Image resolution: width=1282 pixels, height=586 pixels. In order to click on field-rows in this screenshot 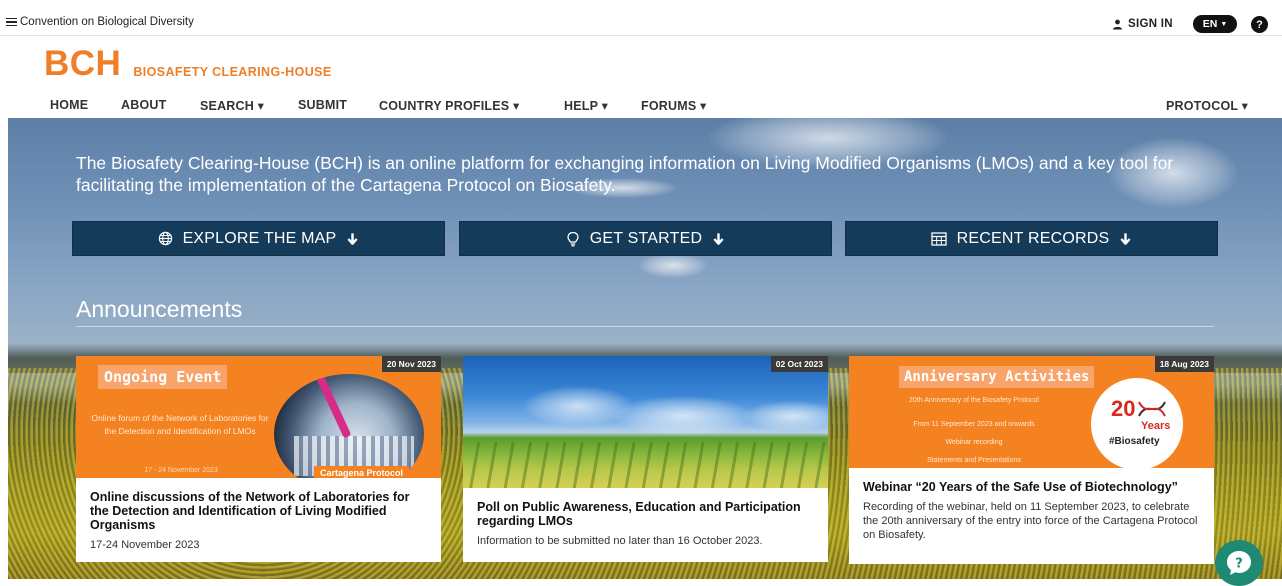, I will do `click(645, 465)`.